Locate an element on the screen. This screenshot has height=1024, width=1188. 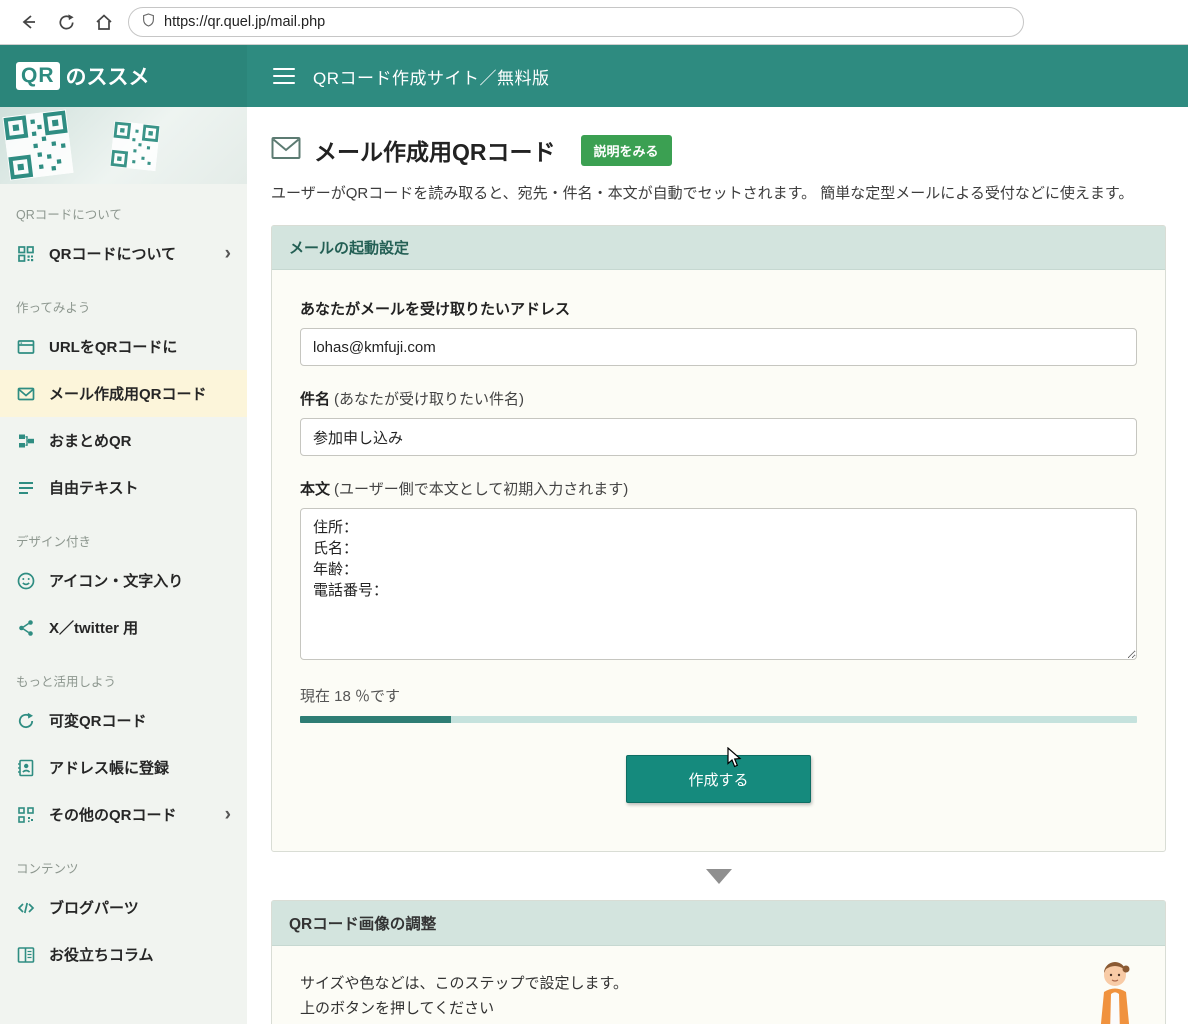
browser-toolbar: https://qr.quel.jp/mail.php is located at coordinates (594, 22).